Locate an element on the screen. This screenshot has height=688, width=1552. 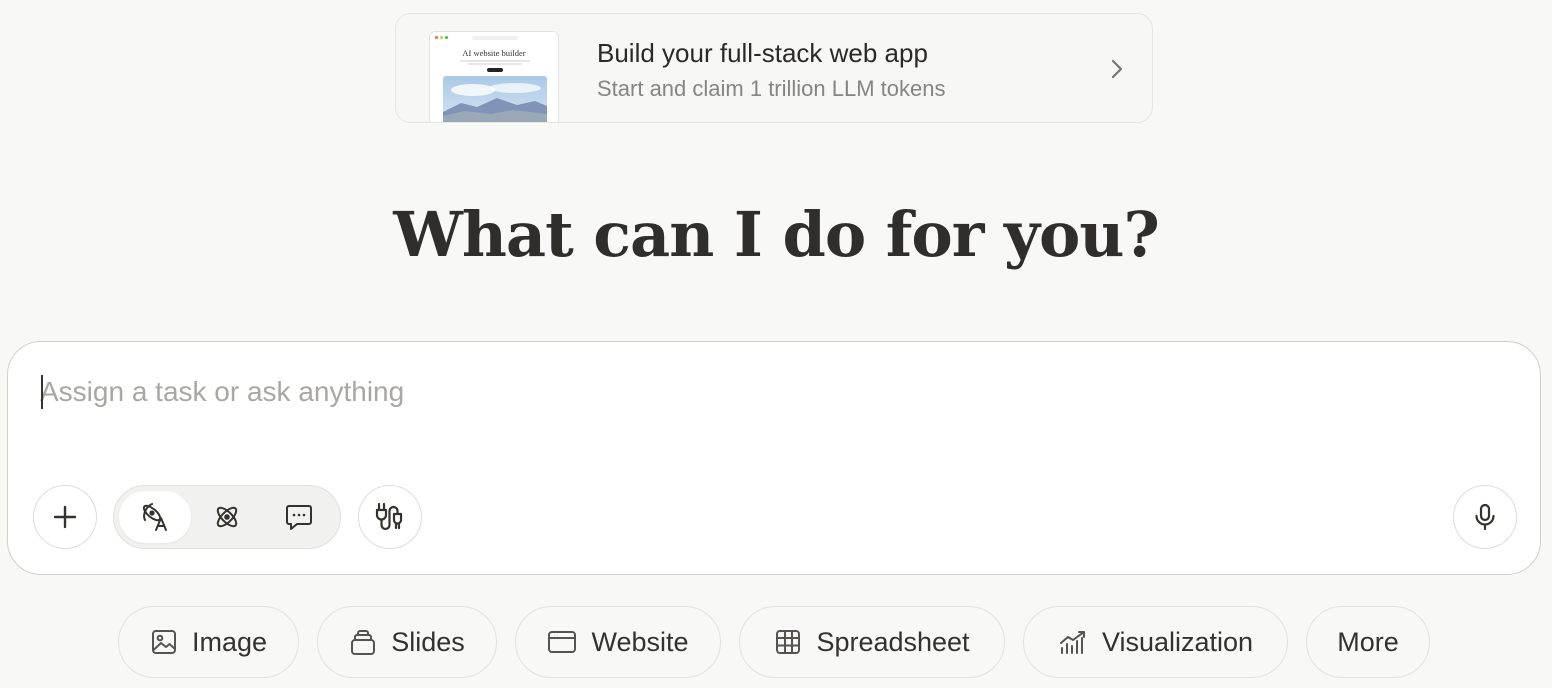
mode-selector is located at coordinates (227, 517).